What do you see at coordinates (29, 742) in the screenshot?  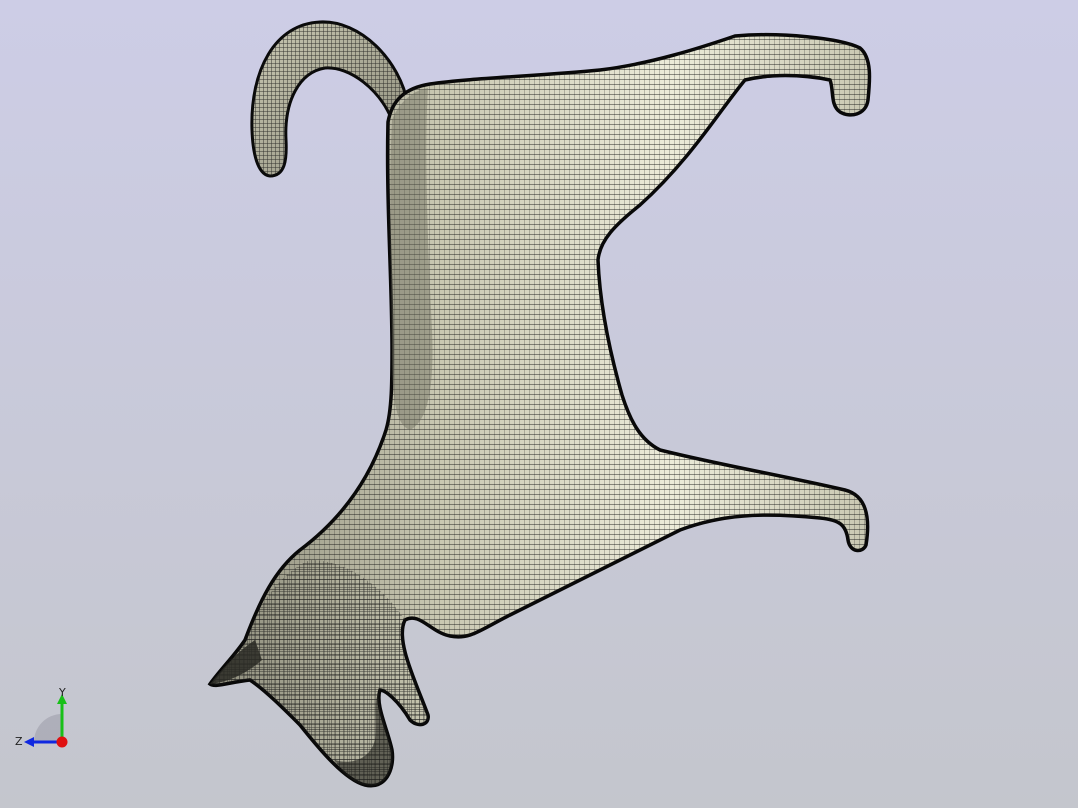 I see `z-axis-arrow` at bounding box center [29, 742].